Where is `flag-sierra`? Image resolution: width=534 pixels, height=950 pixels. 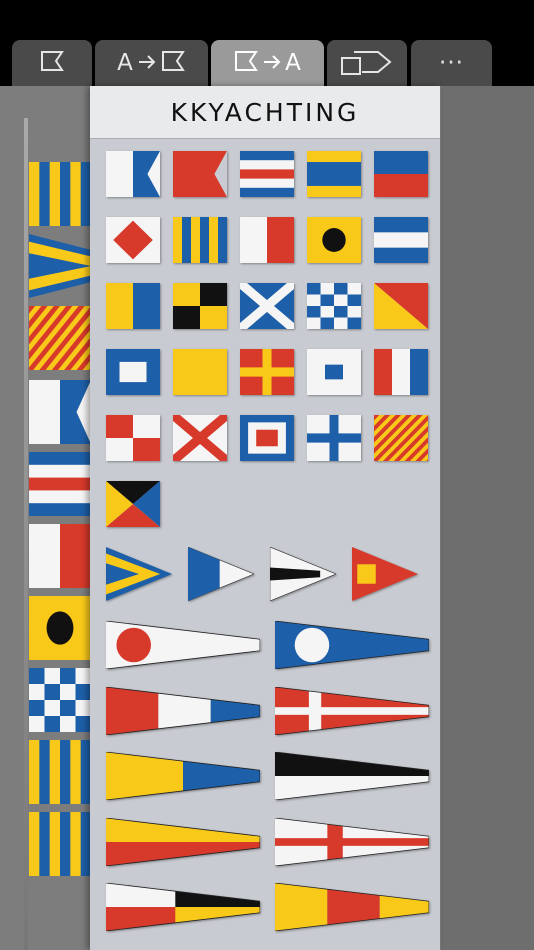
flag-sierra is located at coordinates (334, 372).